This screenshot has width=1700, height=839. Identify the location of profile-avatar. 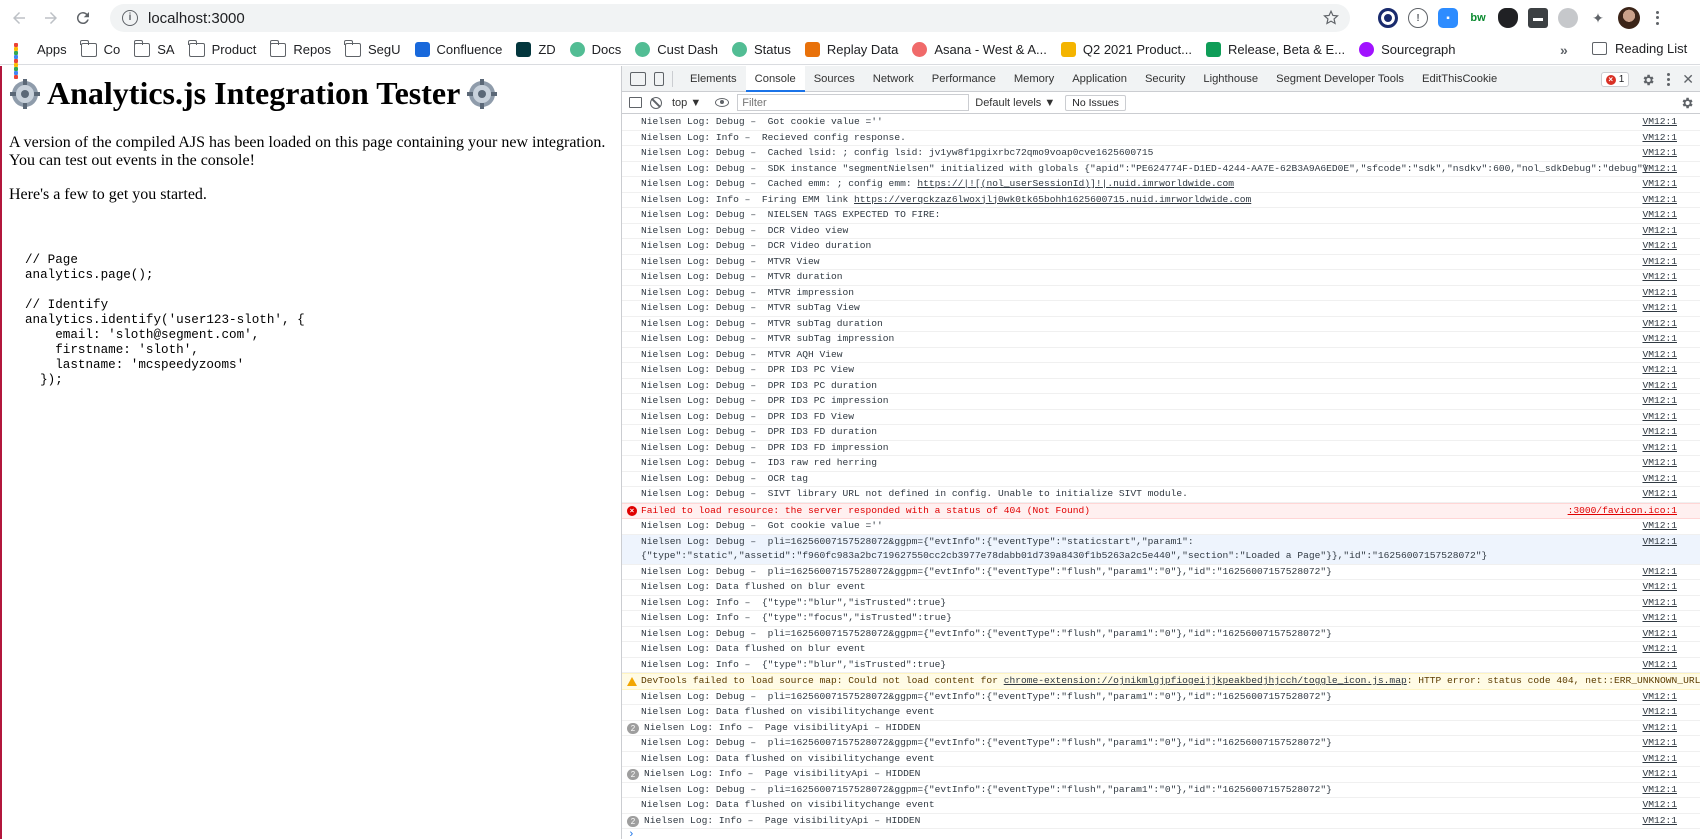
(1629, 18).